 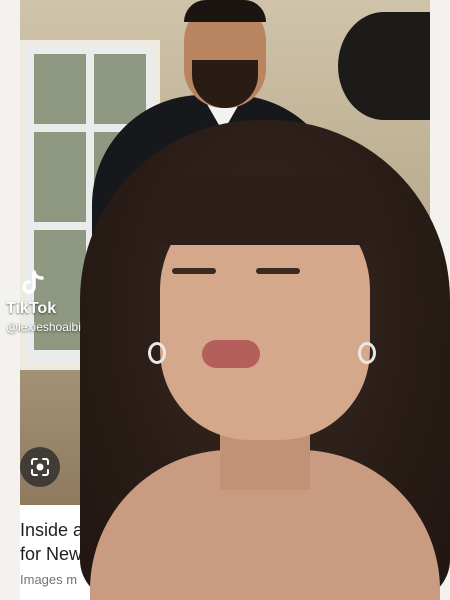 I want to click on tiktok-logo-icon, so click(x=33, y=282).